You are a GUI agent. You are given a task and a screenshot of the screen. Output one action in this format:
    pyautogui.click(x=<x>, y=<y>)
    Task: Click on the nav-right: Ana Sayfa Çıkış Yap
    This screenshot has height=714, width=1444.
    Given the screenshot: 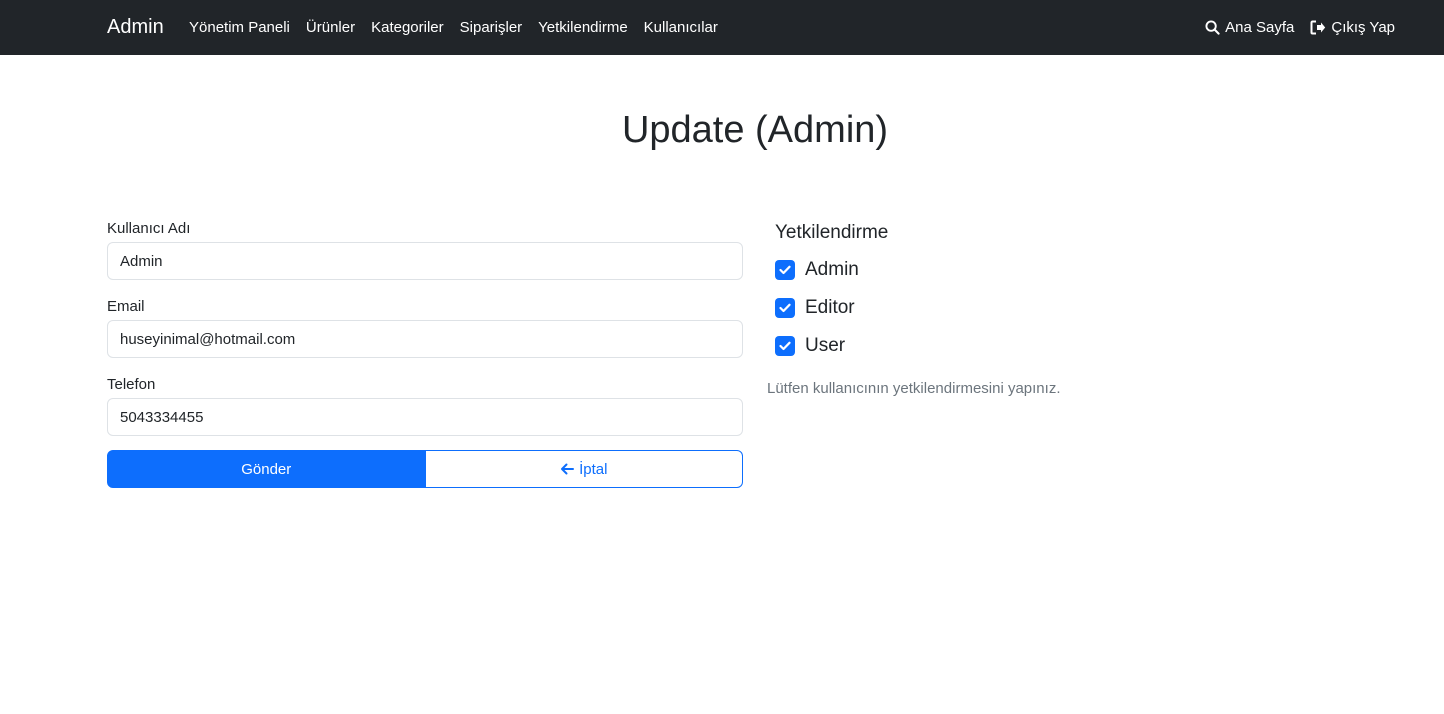 What is the action you would take?
    pyautogui.click(x=1300, y=27)
    